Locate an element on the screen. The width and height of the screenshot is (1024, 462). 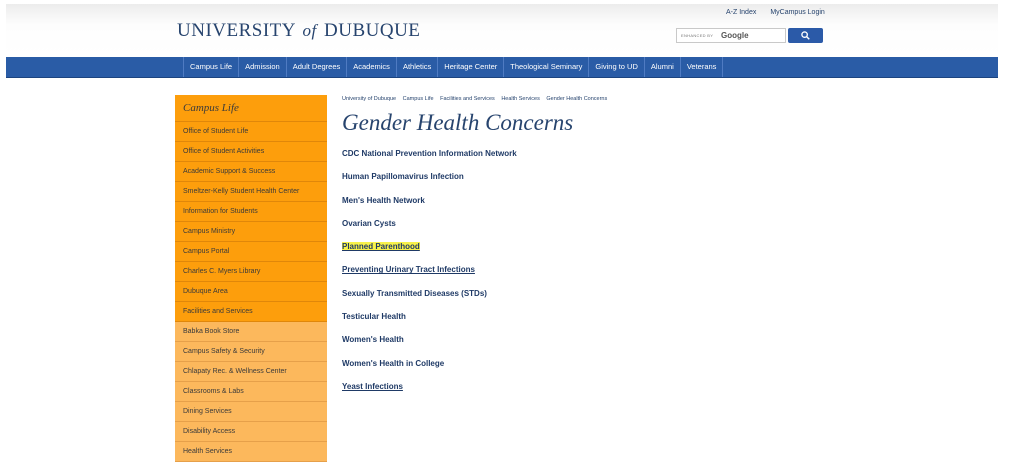
list-item: Planned Parenthood is located at coordinates (622, 246).